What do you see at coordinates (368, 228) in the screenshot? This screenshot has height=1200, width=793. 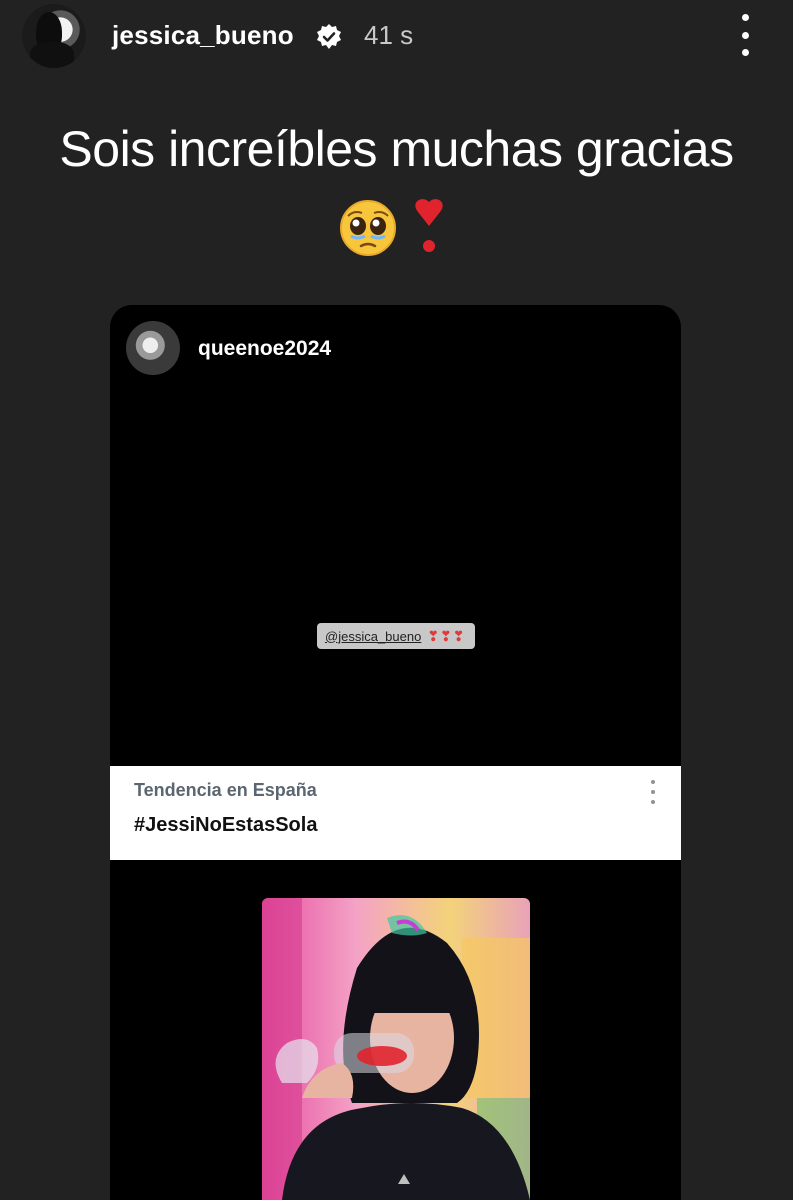 I see `pleading-face-emoji` at bounding box center [368, 228].